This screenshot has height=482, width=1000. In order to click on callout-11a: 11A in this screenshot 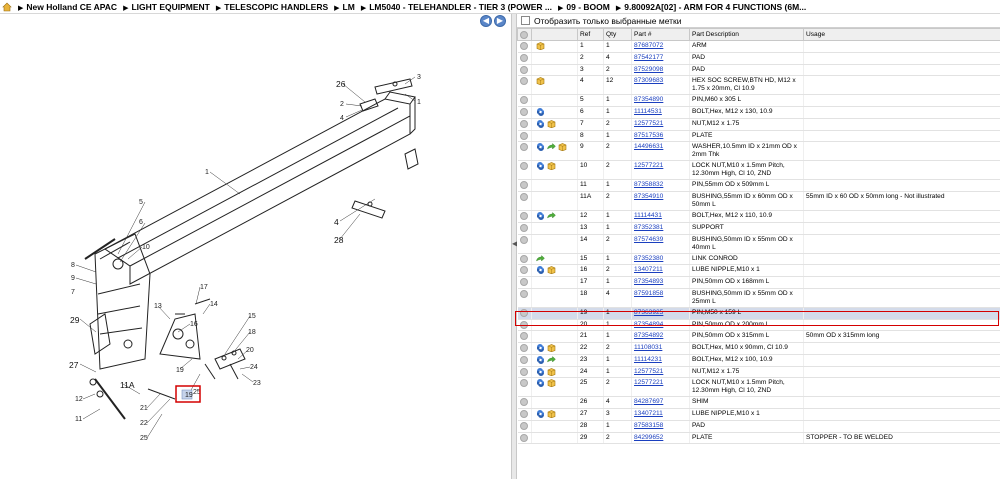, I will do `click(127, 385)`.